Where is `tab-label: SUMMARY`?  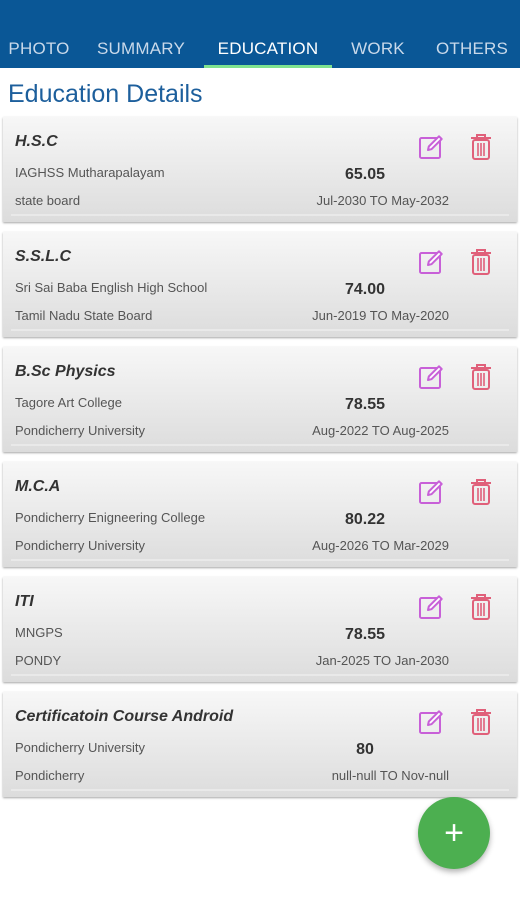
tab-label: SUMMARY is located at coordinates (141, 48).